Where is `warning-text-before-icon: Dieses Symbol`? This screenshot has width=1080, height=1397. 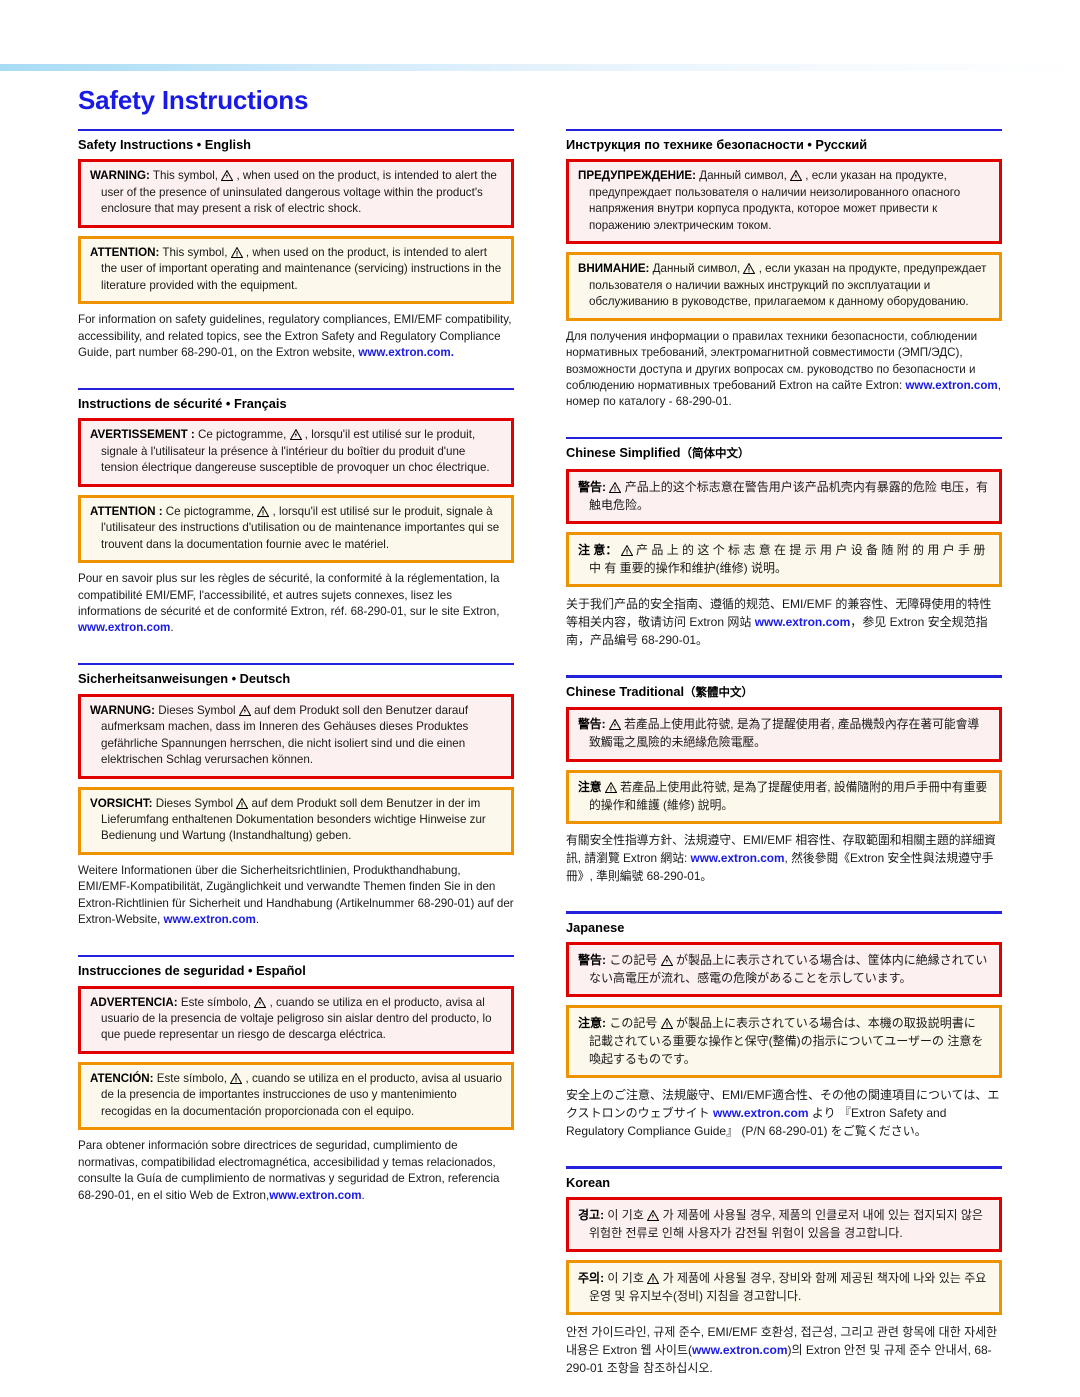
warning-text-before-icon: Dieses Symbol is located at coordinates (197, 710).